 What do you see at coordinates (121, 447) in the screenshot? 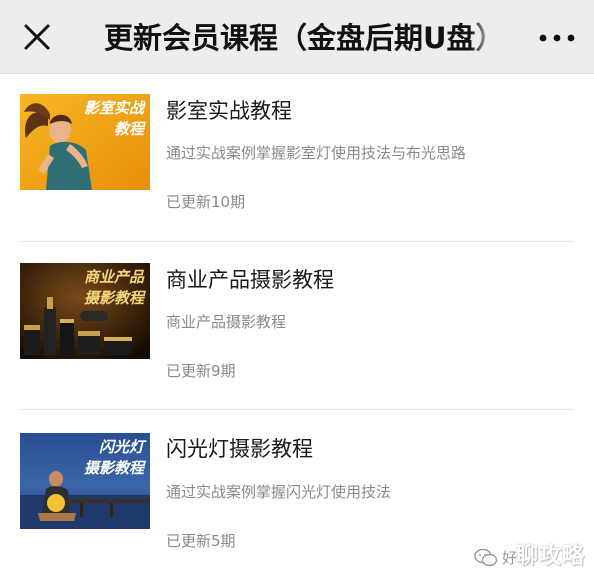
I see `thumbnail-caption-line: 闪光灯` at bounding box center [121, 447].